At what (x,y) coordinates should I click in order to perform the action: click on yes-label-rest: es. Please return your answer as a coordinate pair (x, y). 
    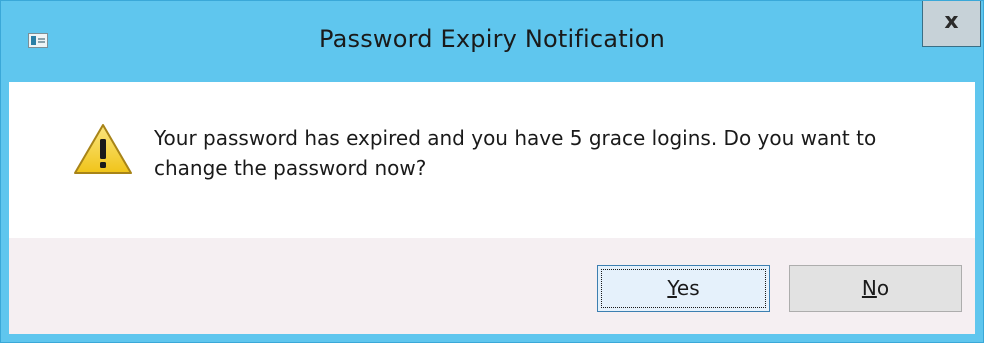
    Looking at the image, I should click on (688, 288).